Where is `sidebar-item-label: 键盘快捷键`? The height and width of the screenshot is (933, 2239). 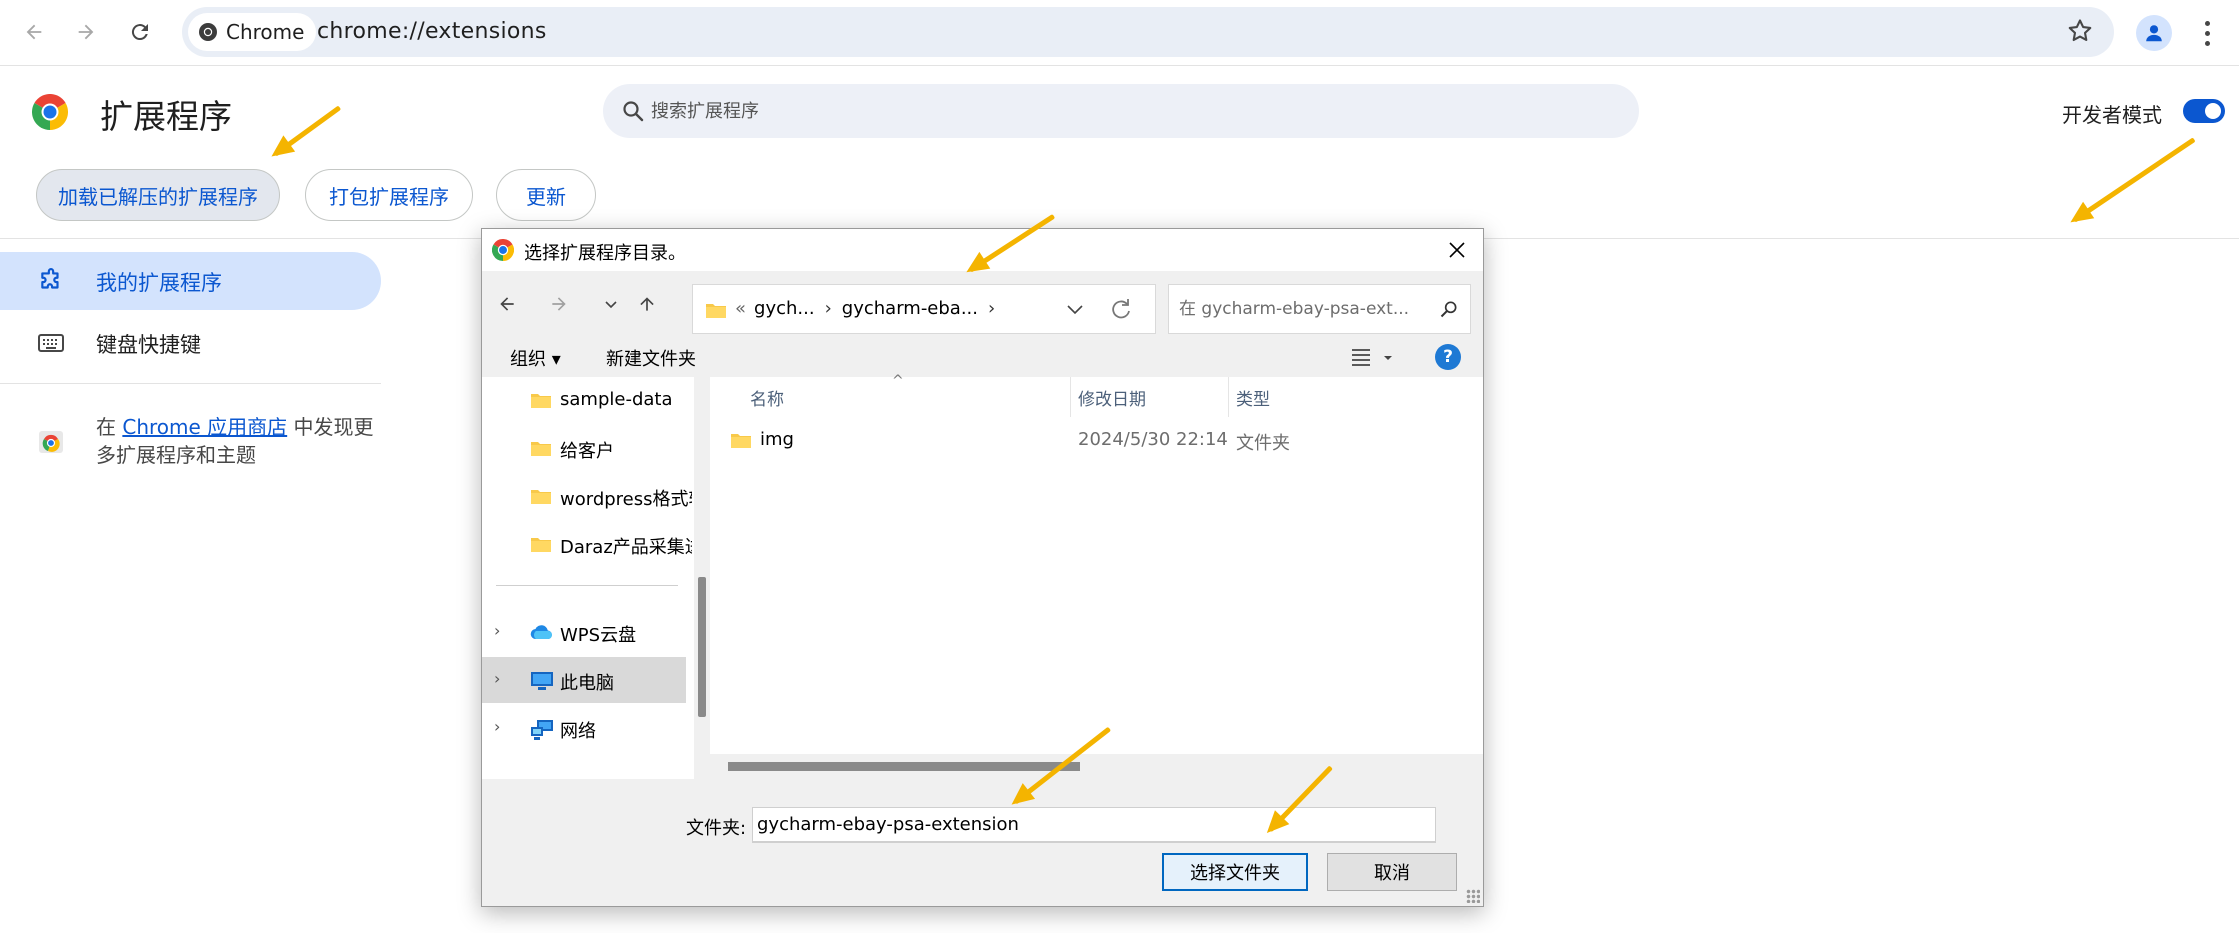 sidebar-item-label: 键盘快捷键 is located at coordinates (148, 345).